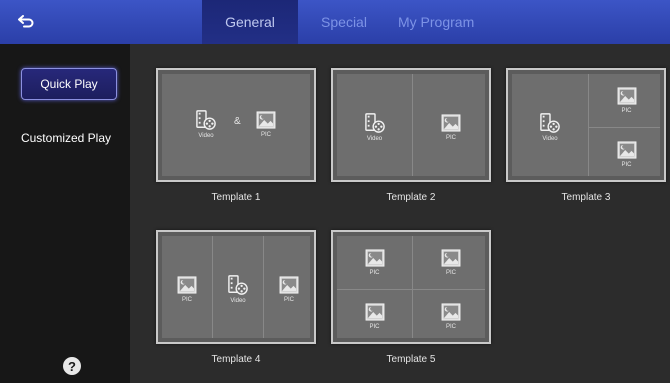 The width and height of the screenshot is (670, 383). Describe the element at coordinates (411, 125) in the screenshot. I see `template-preview: Video PIC` at that location.